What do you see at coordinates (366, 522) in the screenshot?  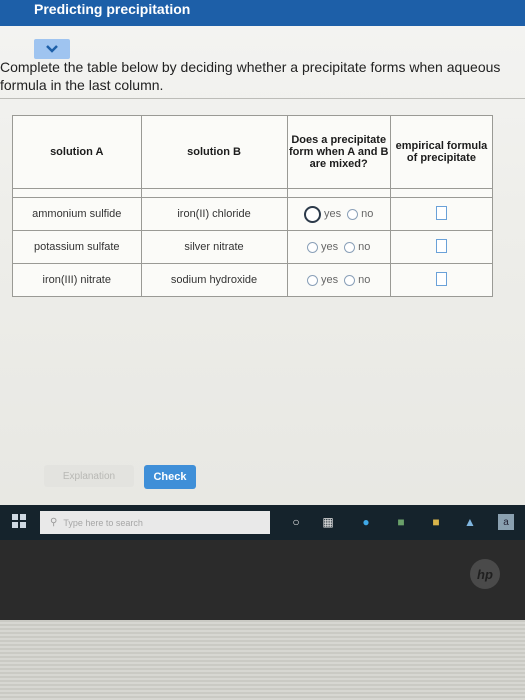 I see `edge-browser-icon: ●` at bounding box center [366, 522].